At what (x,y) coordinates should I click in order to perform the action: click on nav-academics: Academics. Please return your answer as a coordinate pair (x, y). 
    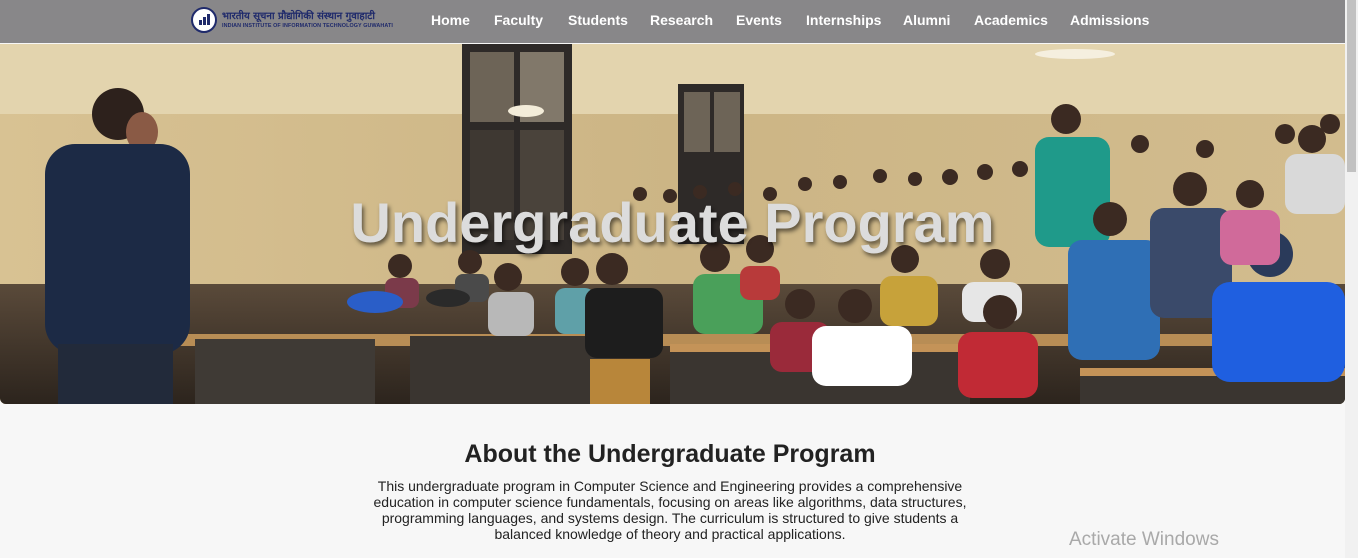
    Looking at the image, I should click on (1011, 20).